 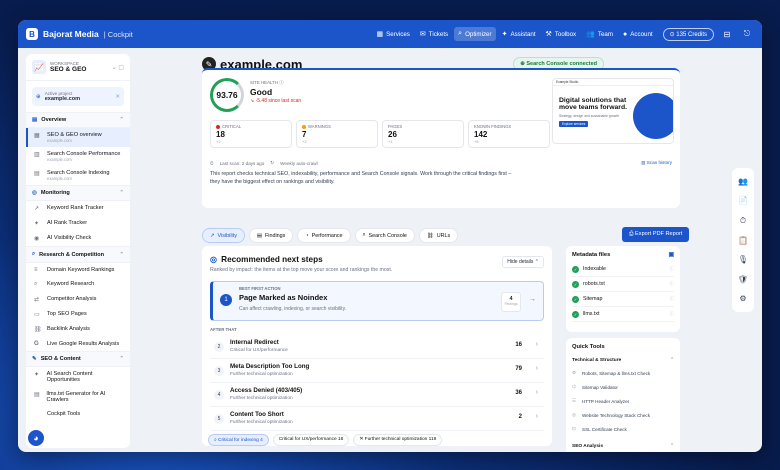 I want to click on metadata-row: ✓ robots.txt ⓘ, so click(x=623, y=284).